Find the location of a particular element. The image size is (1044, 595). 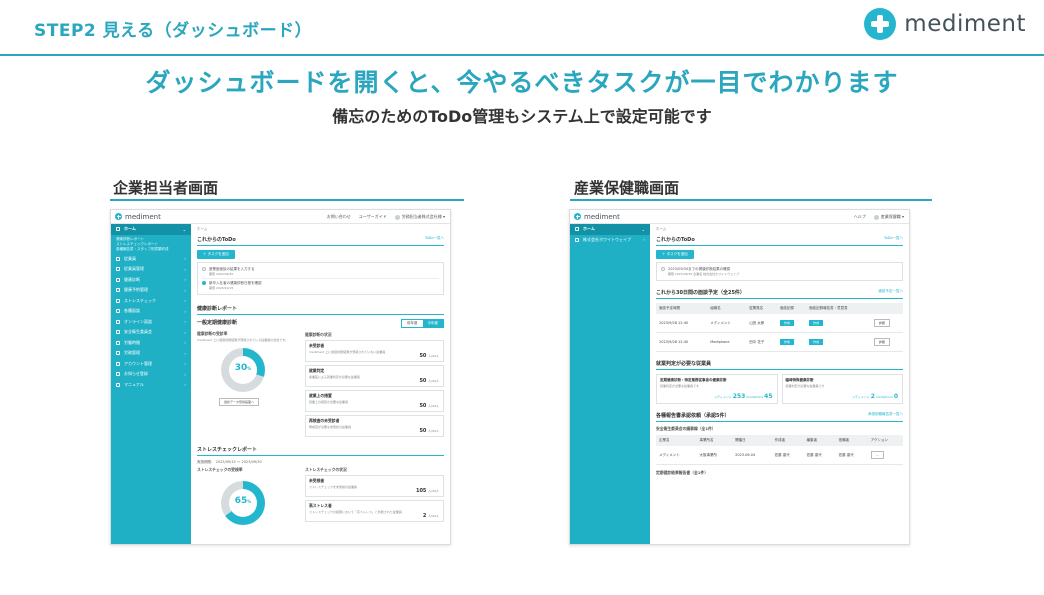

checkup-status-title: 健康診断の状況 is located at coordinates (318, 334).